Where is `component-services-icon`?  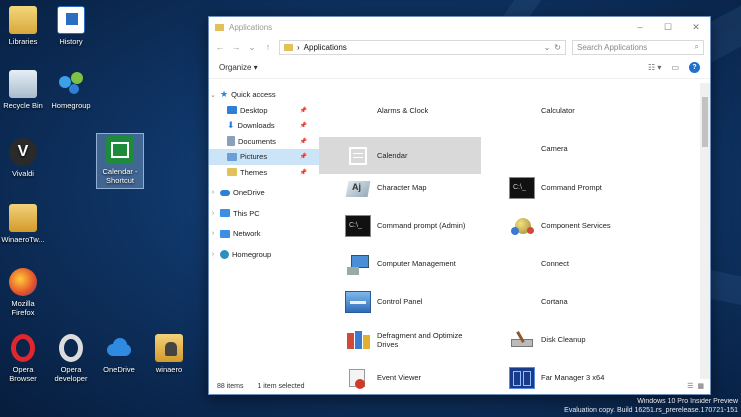 component-services-icon is located at coordinates (522, 226).